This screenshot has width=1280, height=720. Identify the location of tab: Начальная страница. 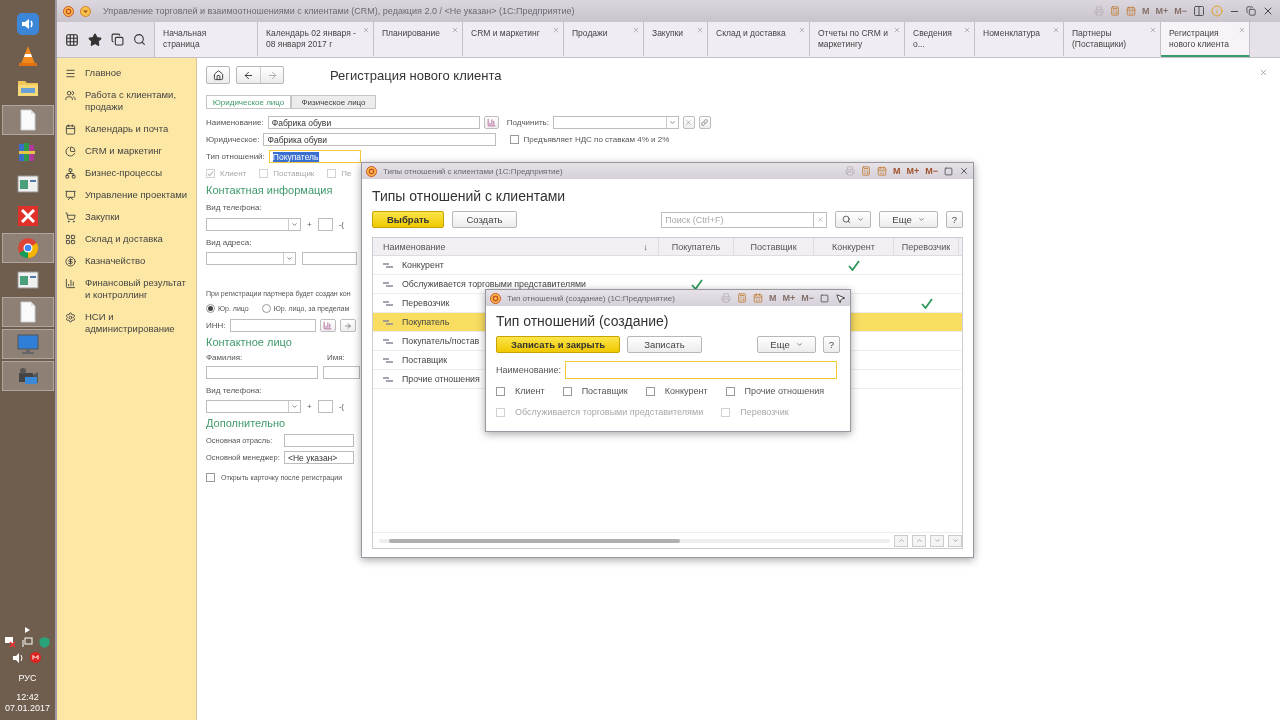
(206, 39).